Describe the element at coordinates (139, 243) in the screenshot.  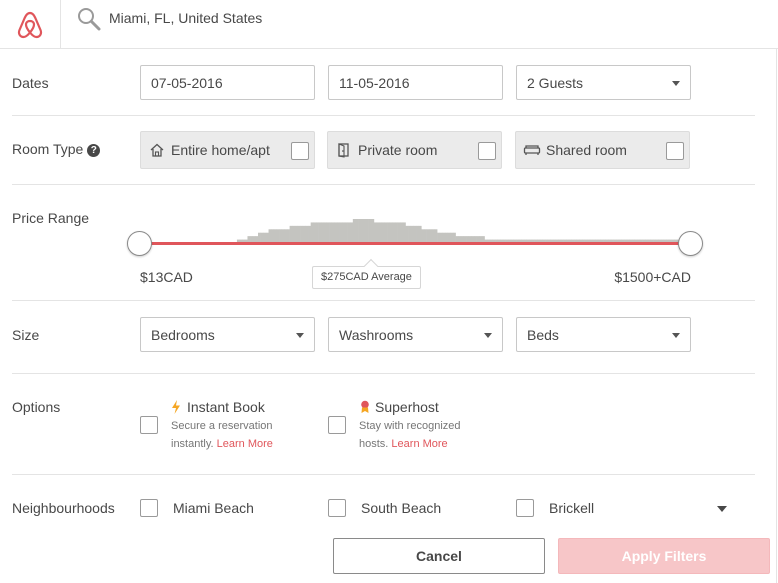
I see `price-min-handle` at that location.